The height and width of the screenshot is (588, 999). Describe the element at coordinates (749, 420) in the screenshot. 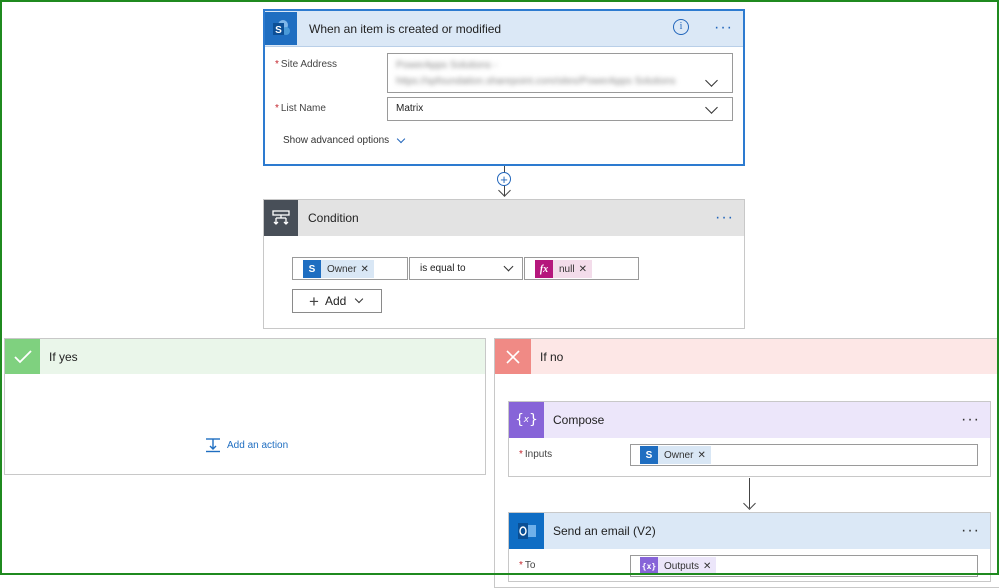

I see `compose-header: {x} Compose ···` at that location.